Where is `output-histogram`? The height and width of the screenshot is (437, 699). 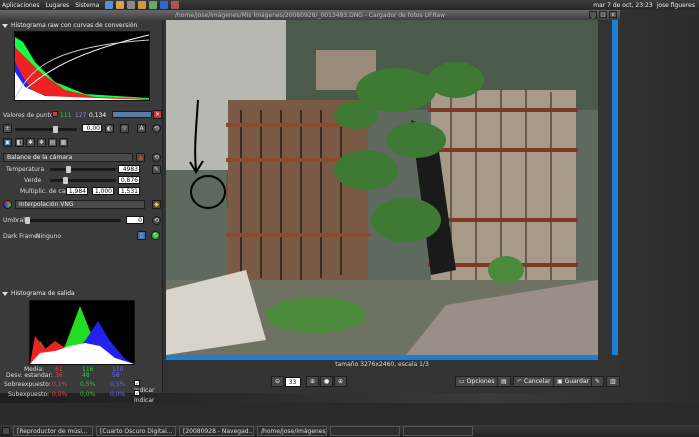 output-histogram is located at coordinates (82, 332).